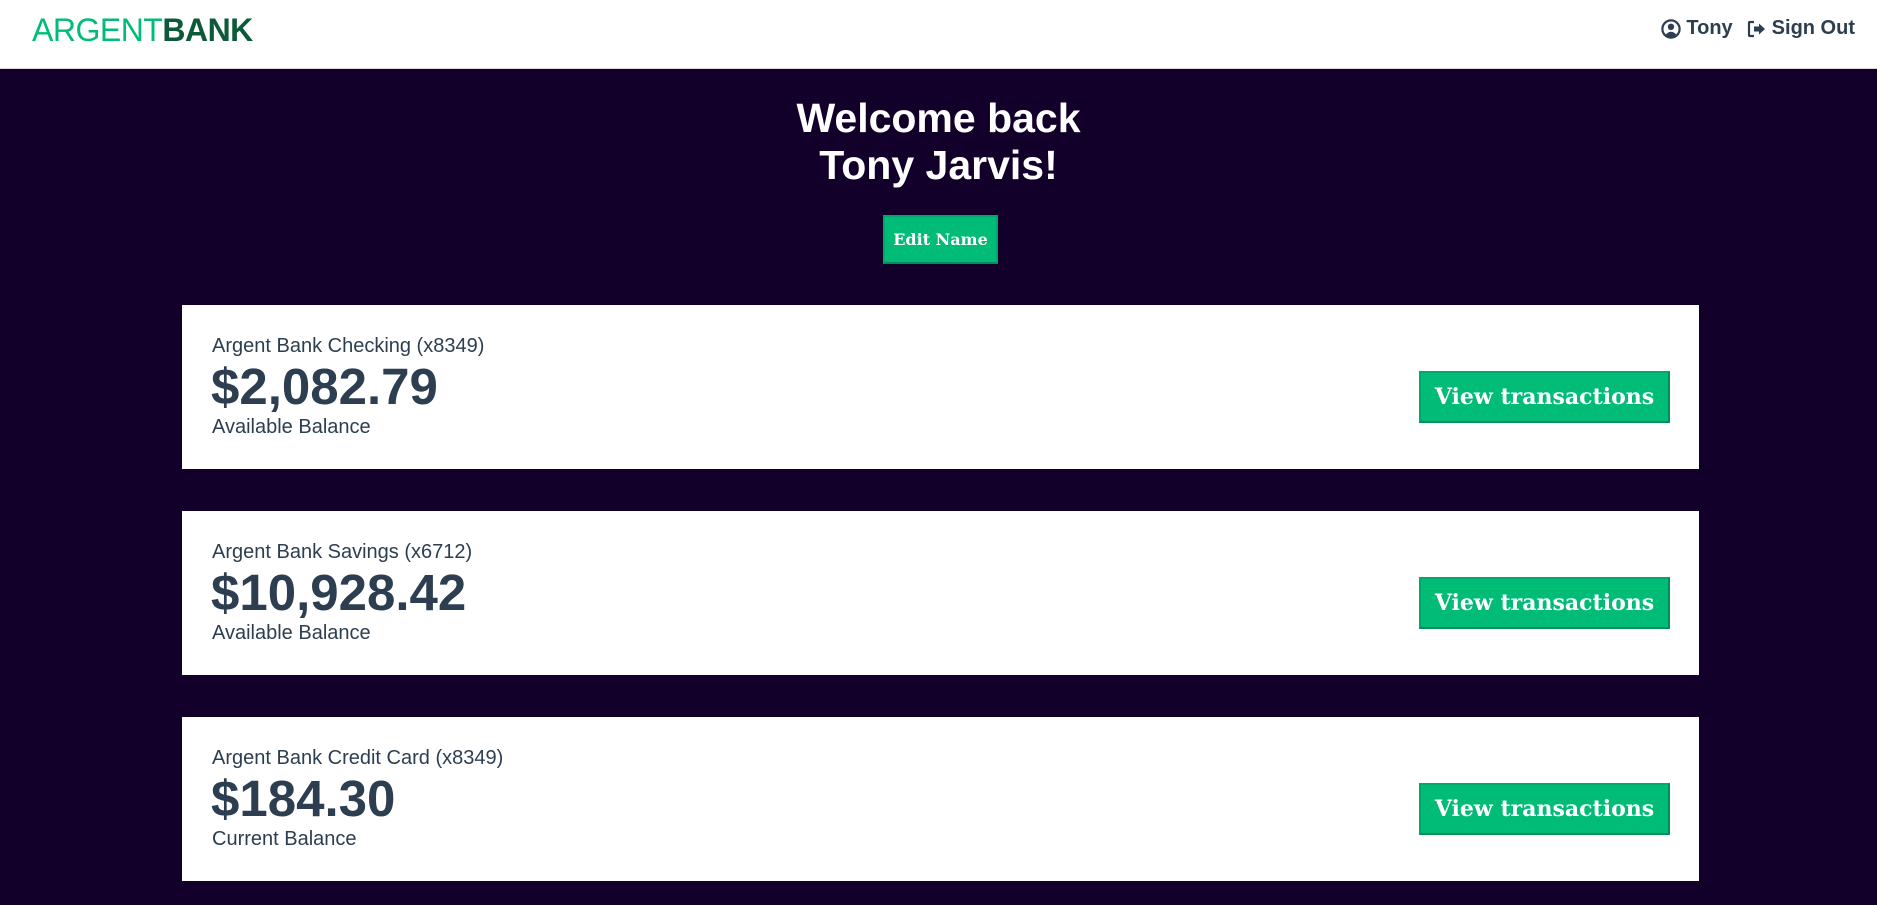 The image size is (1877, 905). Describe the element at coordinates (303, 798) in the screenshot. I see `account-amount: $184.30` at that location.